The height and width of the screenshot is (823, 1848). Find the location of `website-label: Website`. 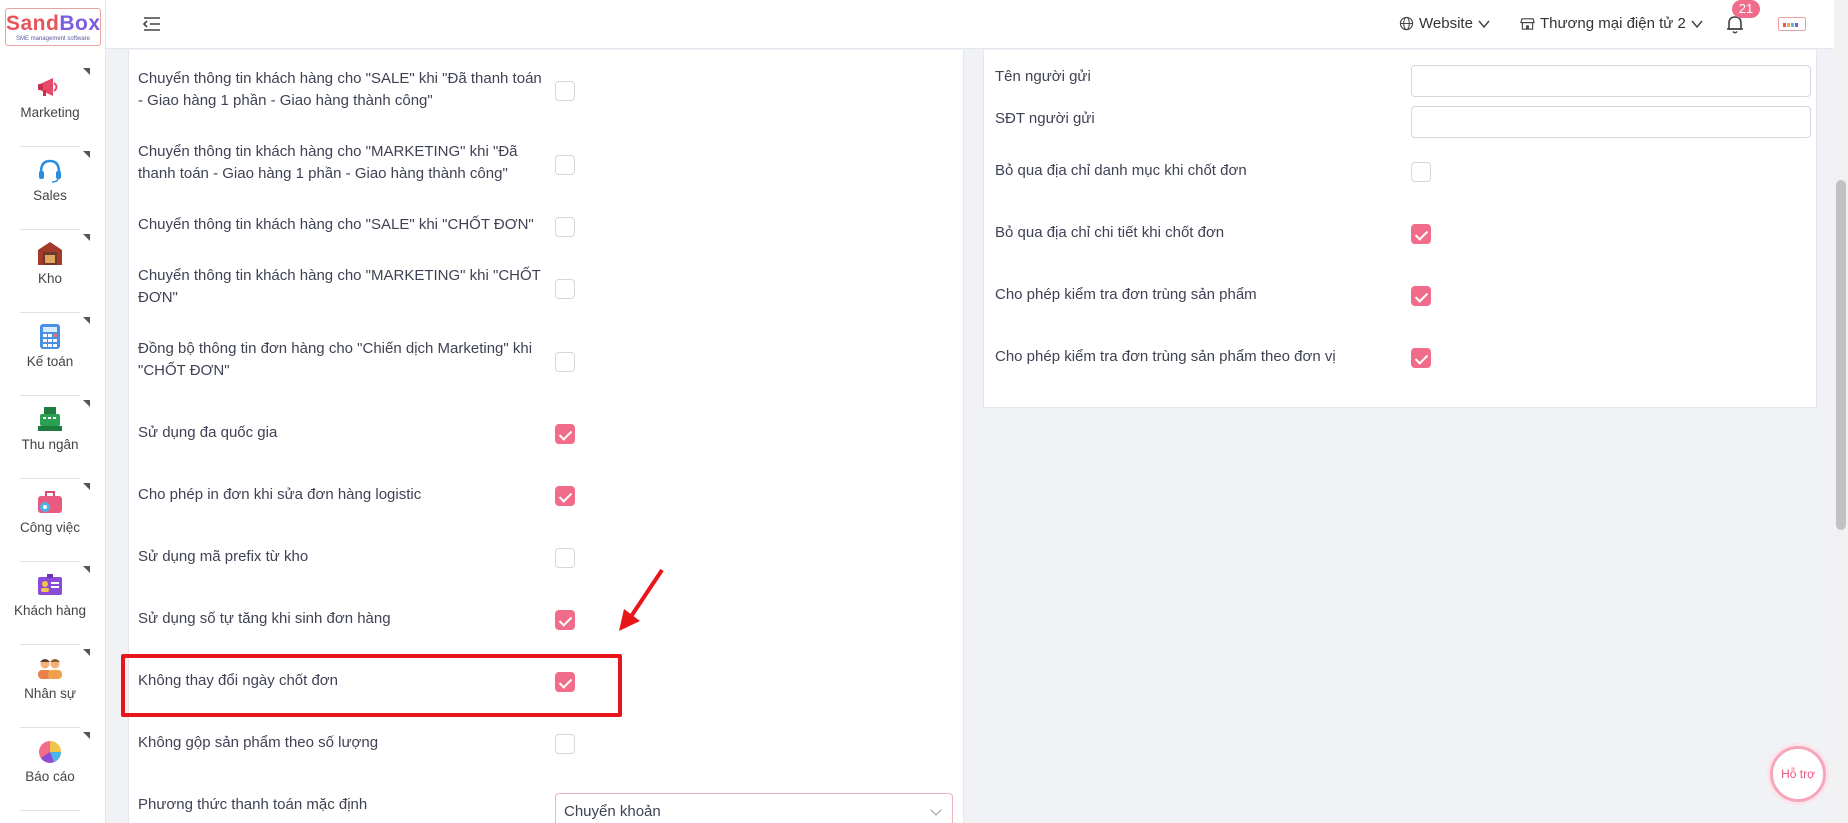

website-label: Website is located at coordinates (1446, 23).